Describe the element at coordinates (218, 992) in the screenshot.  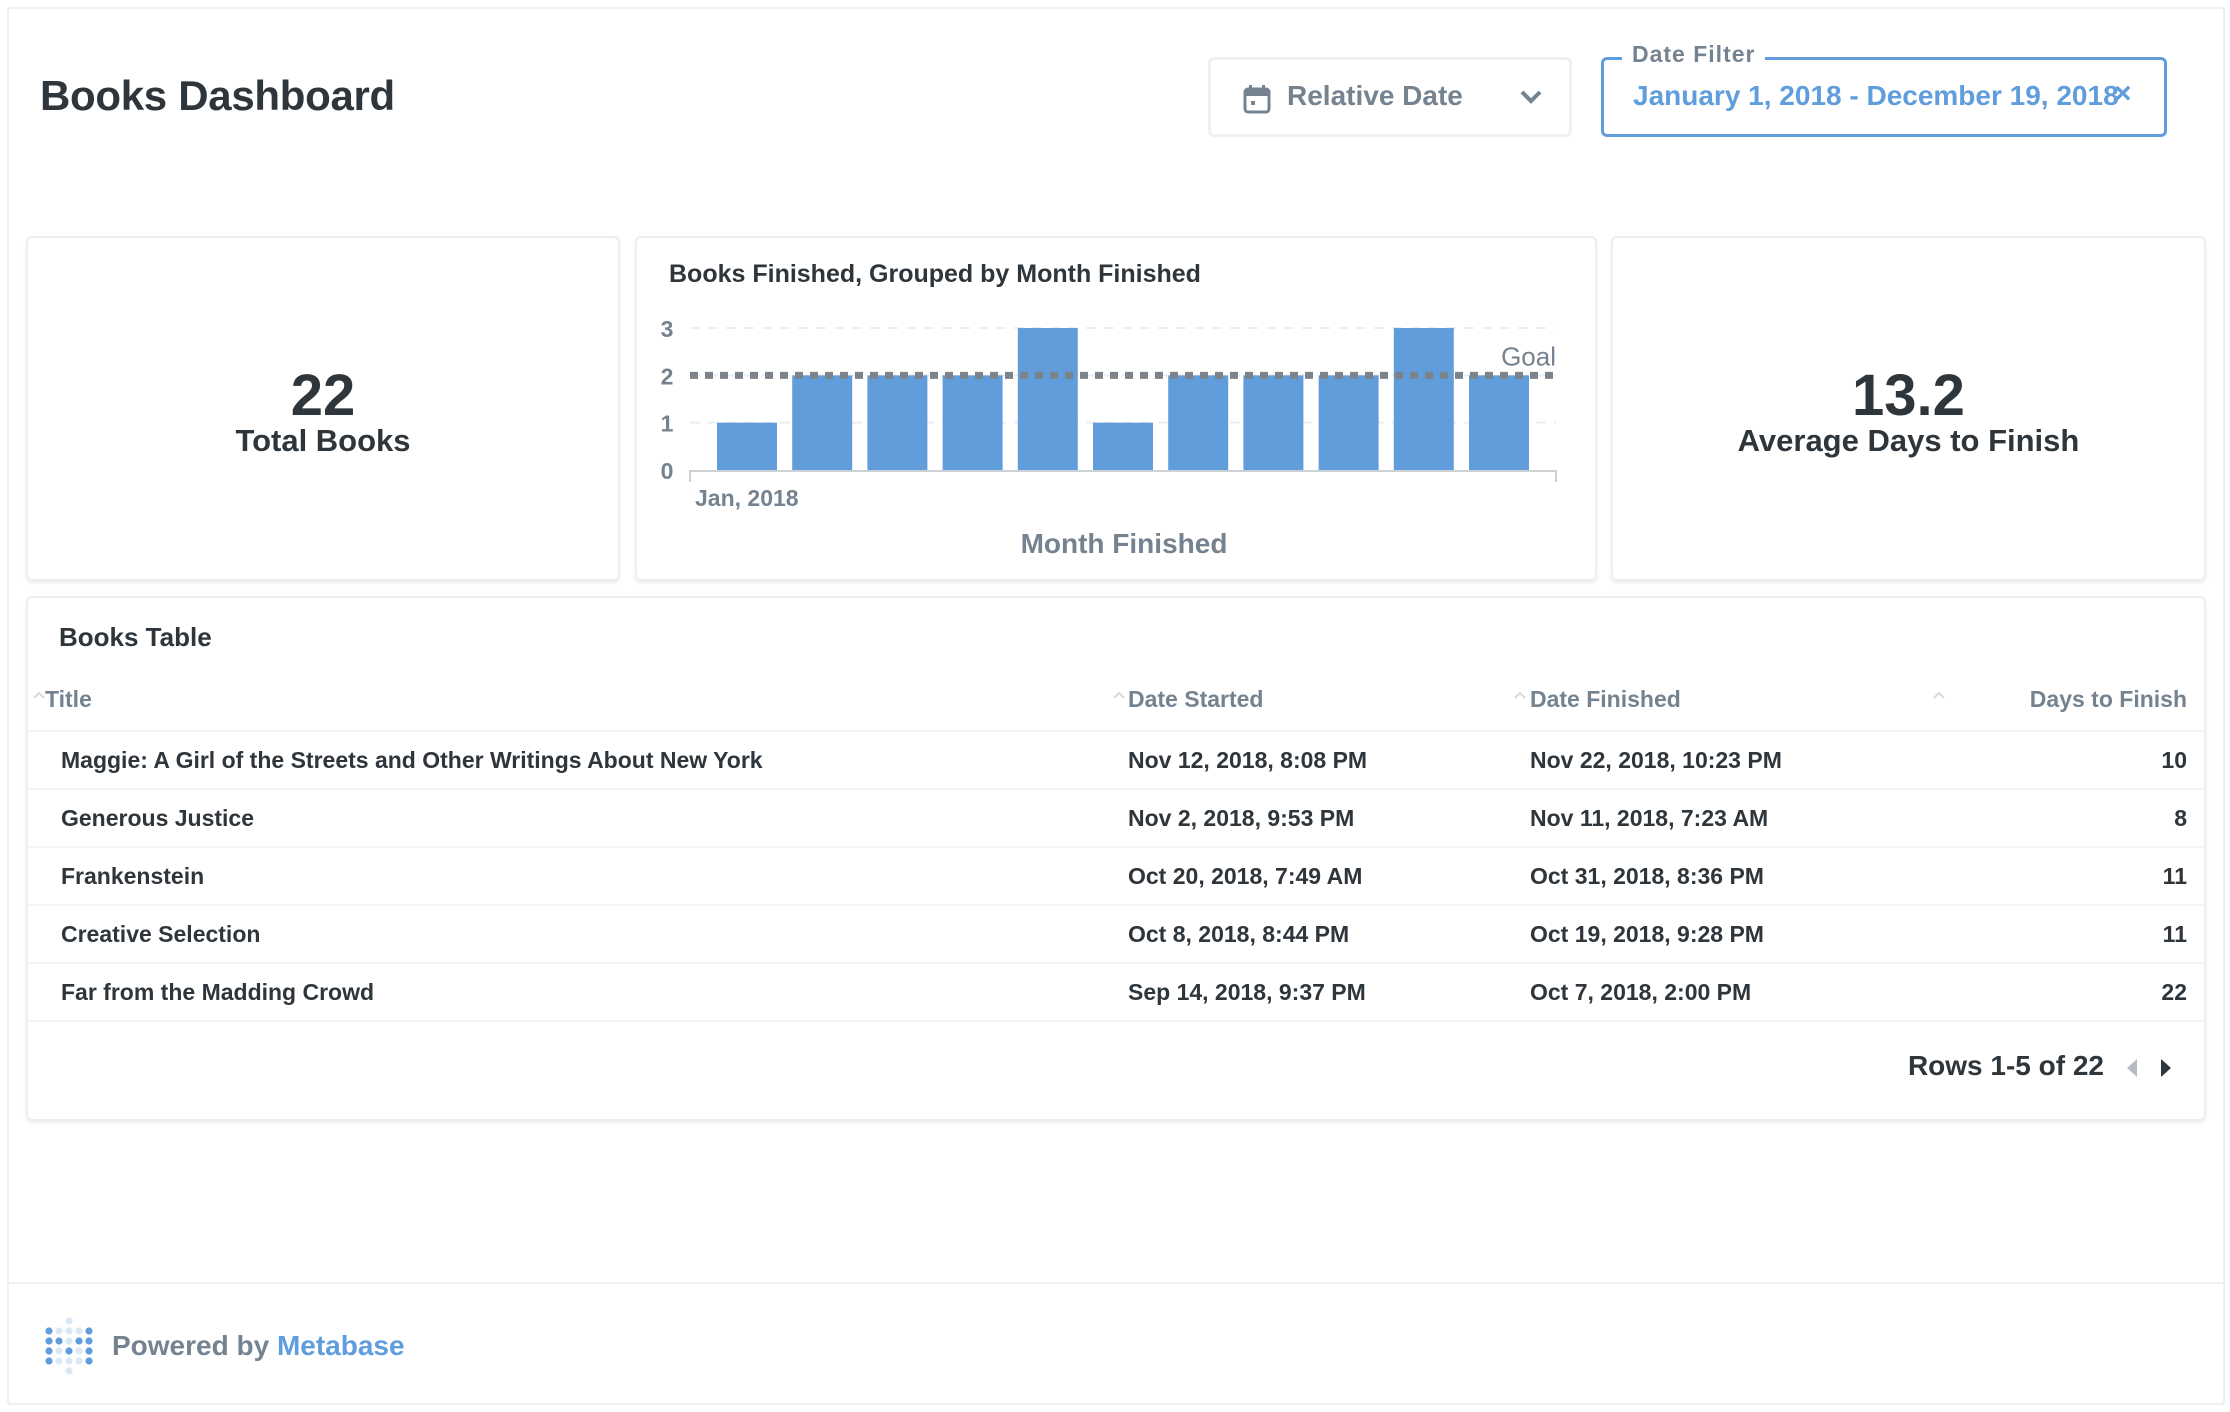
I see `cell-title: Far from the Madding Crowd` at that location.